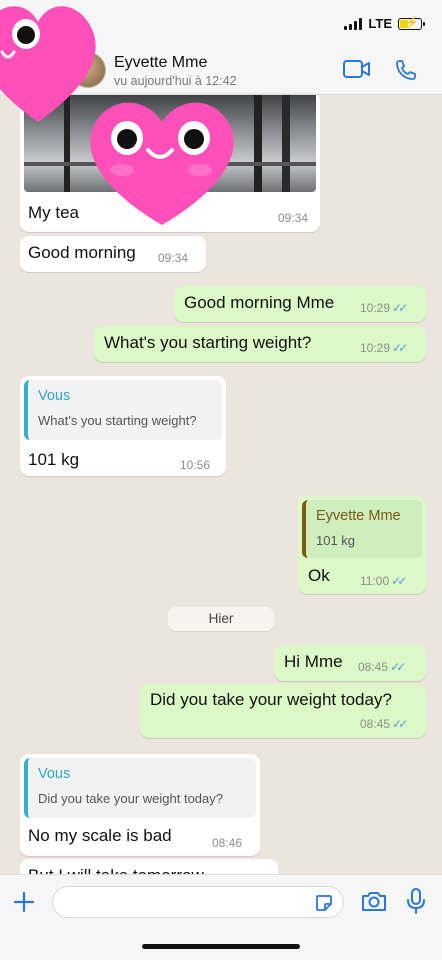 The height and width of the screenshot is (960, 442). I want to click on reply-message: Eyvette Mme 101 kg Ok 11:00 ✓✓, so click(362, 545).